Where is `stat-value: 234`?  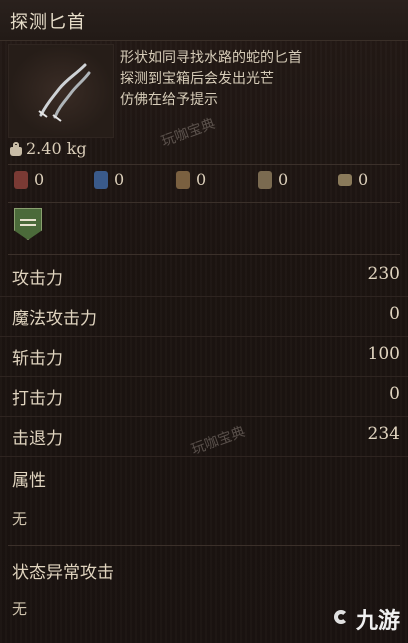 stat-value: 234 is located at coordinates (383, 434).